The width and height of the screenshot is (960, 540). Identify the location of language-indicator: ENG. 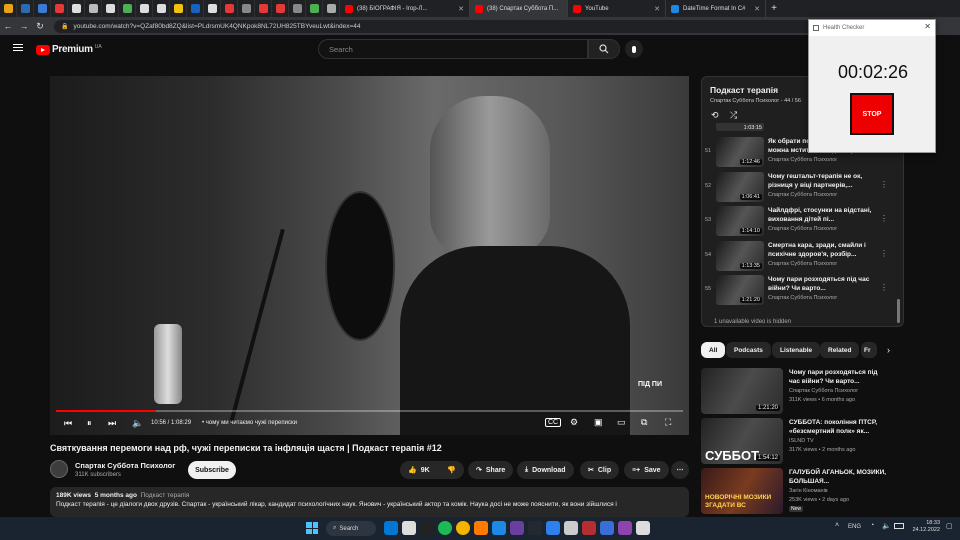
(854, 527).